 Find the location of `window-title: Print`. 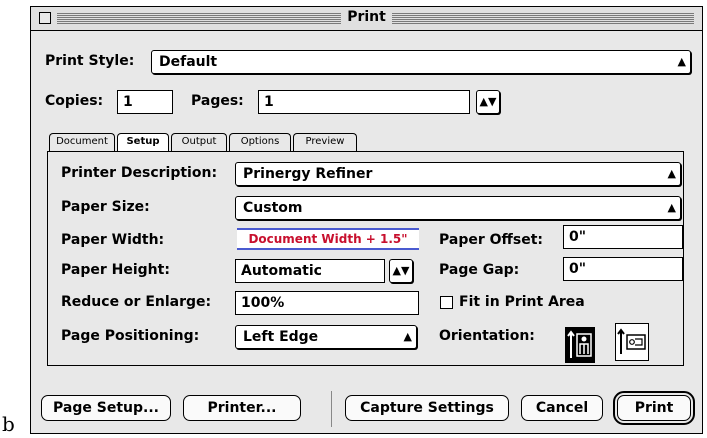

window-title: Print is located at coordinates (366, 17).